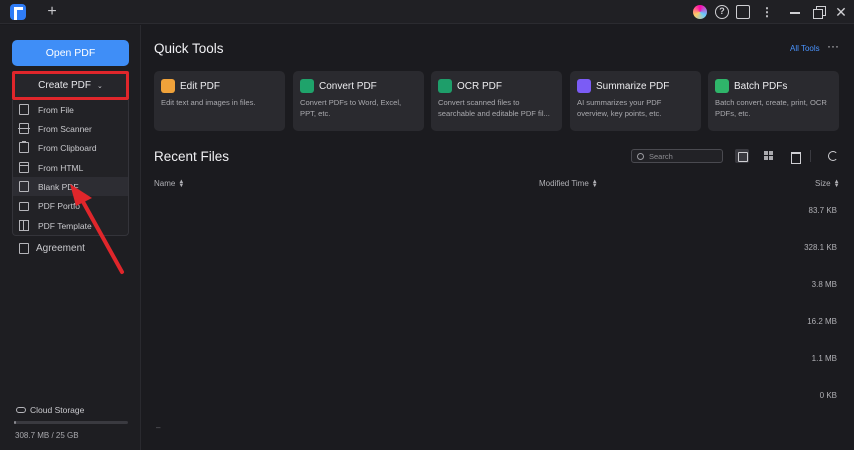  I want to click on menu-item-from-clipboard: From Clipboard, so click(70, 147).